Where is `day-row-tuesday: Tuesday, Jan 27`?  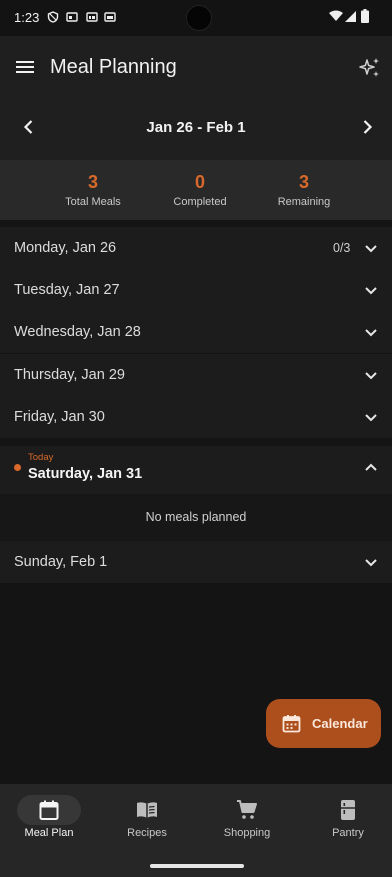 day-row-tuesday: Tuesday, Jan 27 is located at coordinates (196, 290).